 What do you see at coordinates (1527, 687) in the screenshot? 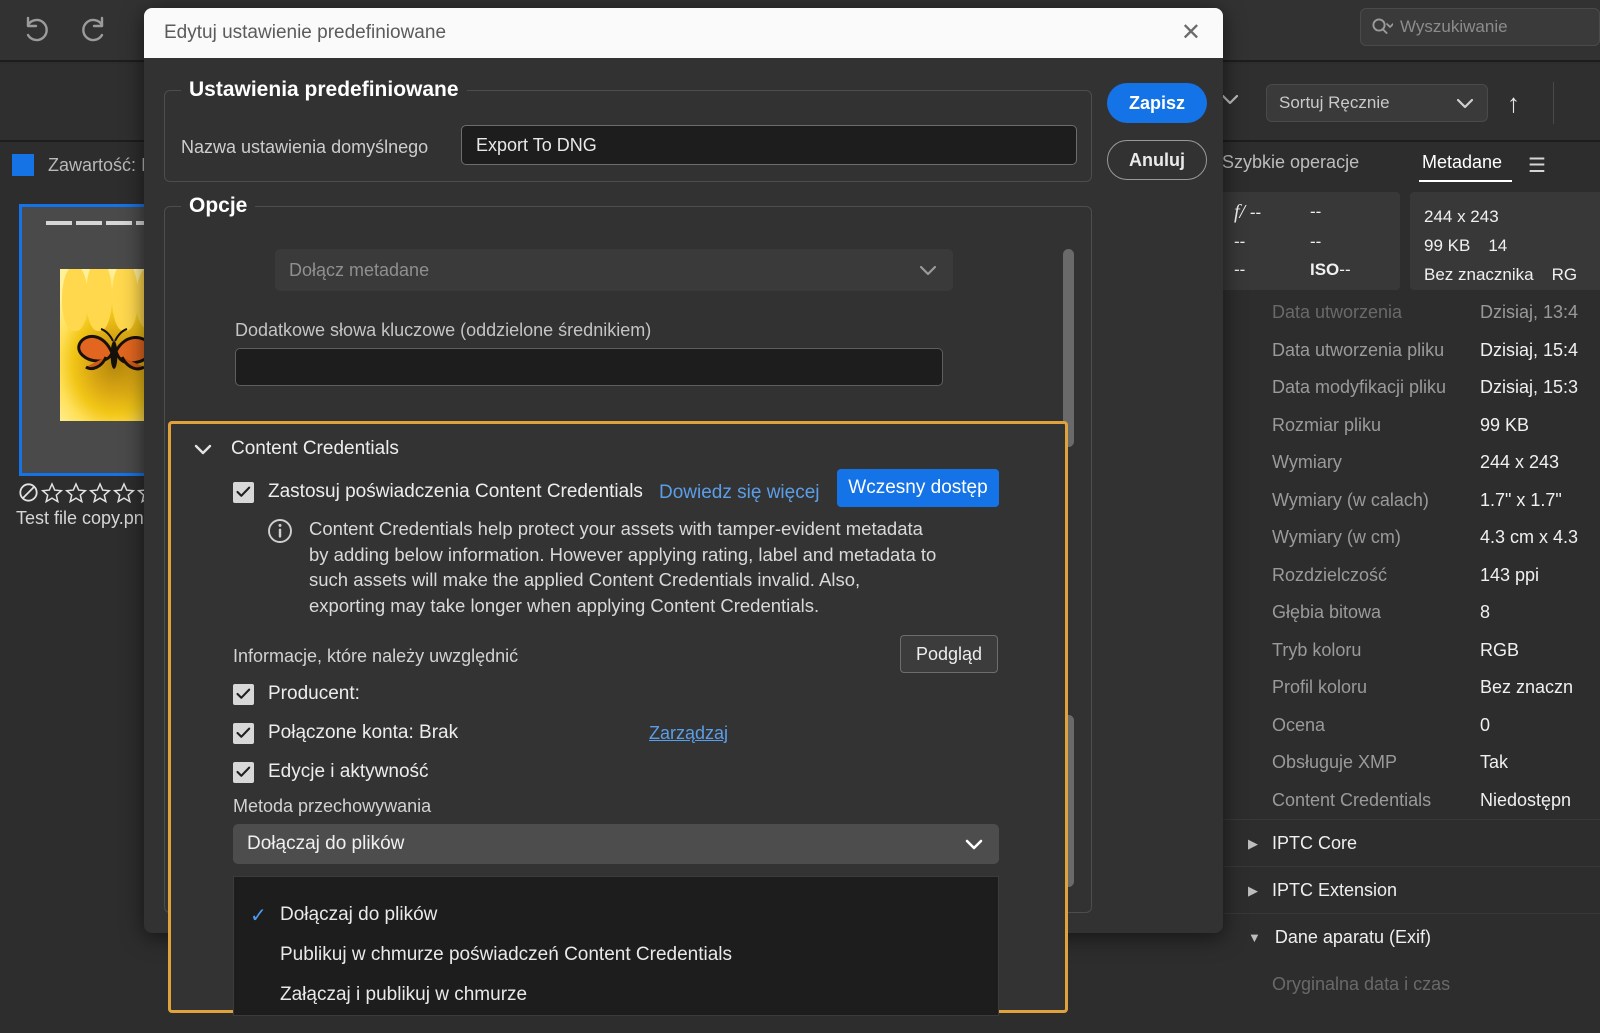
I see `metadata-value: Bez znaczn` at bounding box center [1527, 687].